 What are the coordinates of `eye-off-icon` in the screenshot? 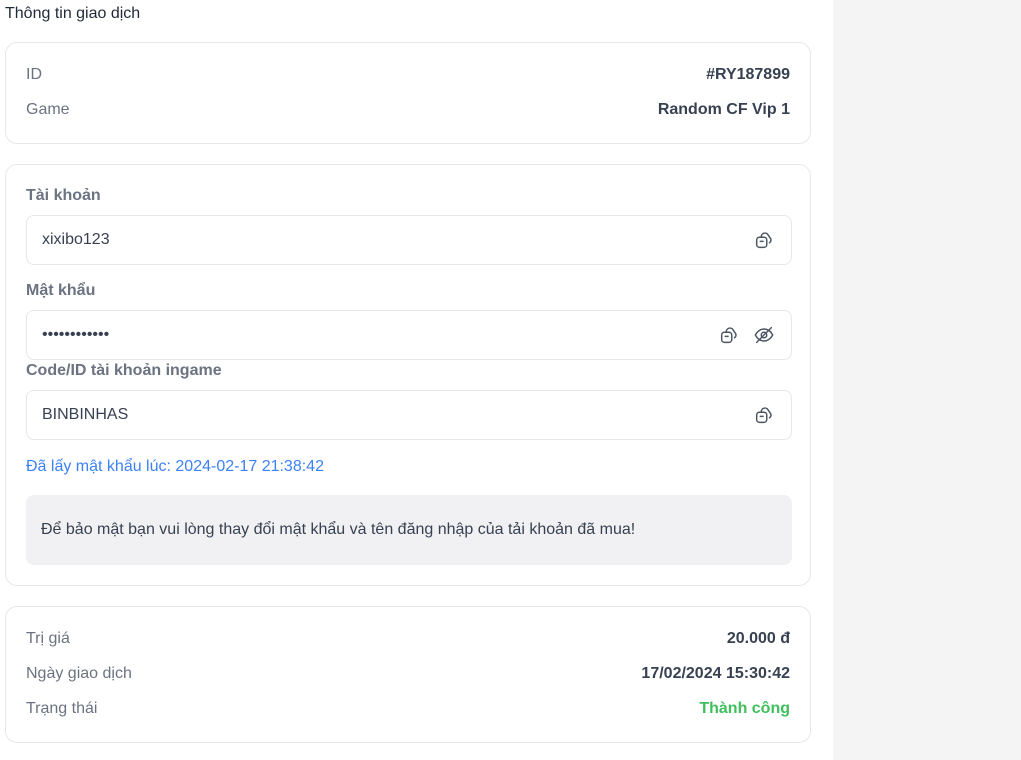 It's located at (764, 335).